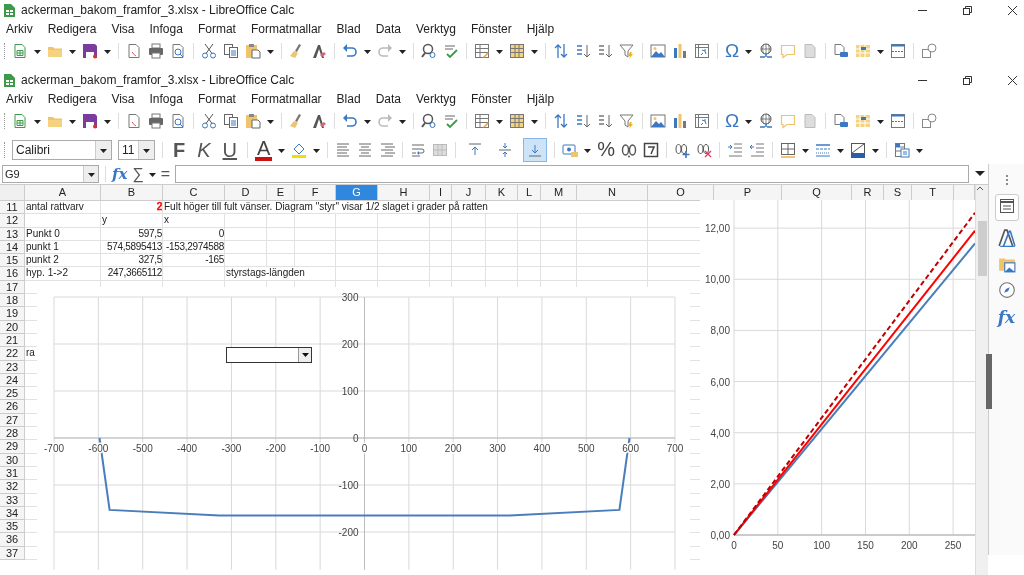 The image size is (1024, 575). Describe the element at coordinates (436, 98) in the screenshot. I see `menu-item: Verktyg` at that location.